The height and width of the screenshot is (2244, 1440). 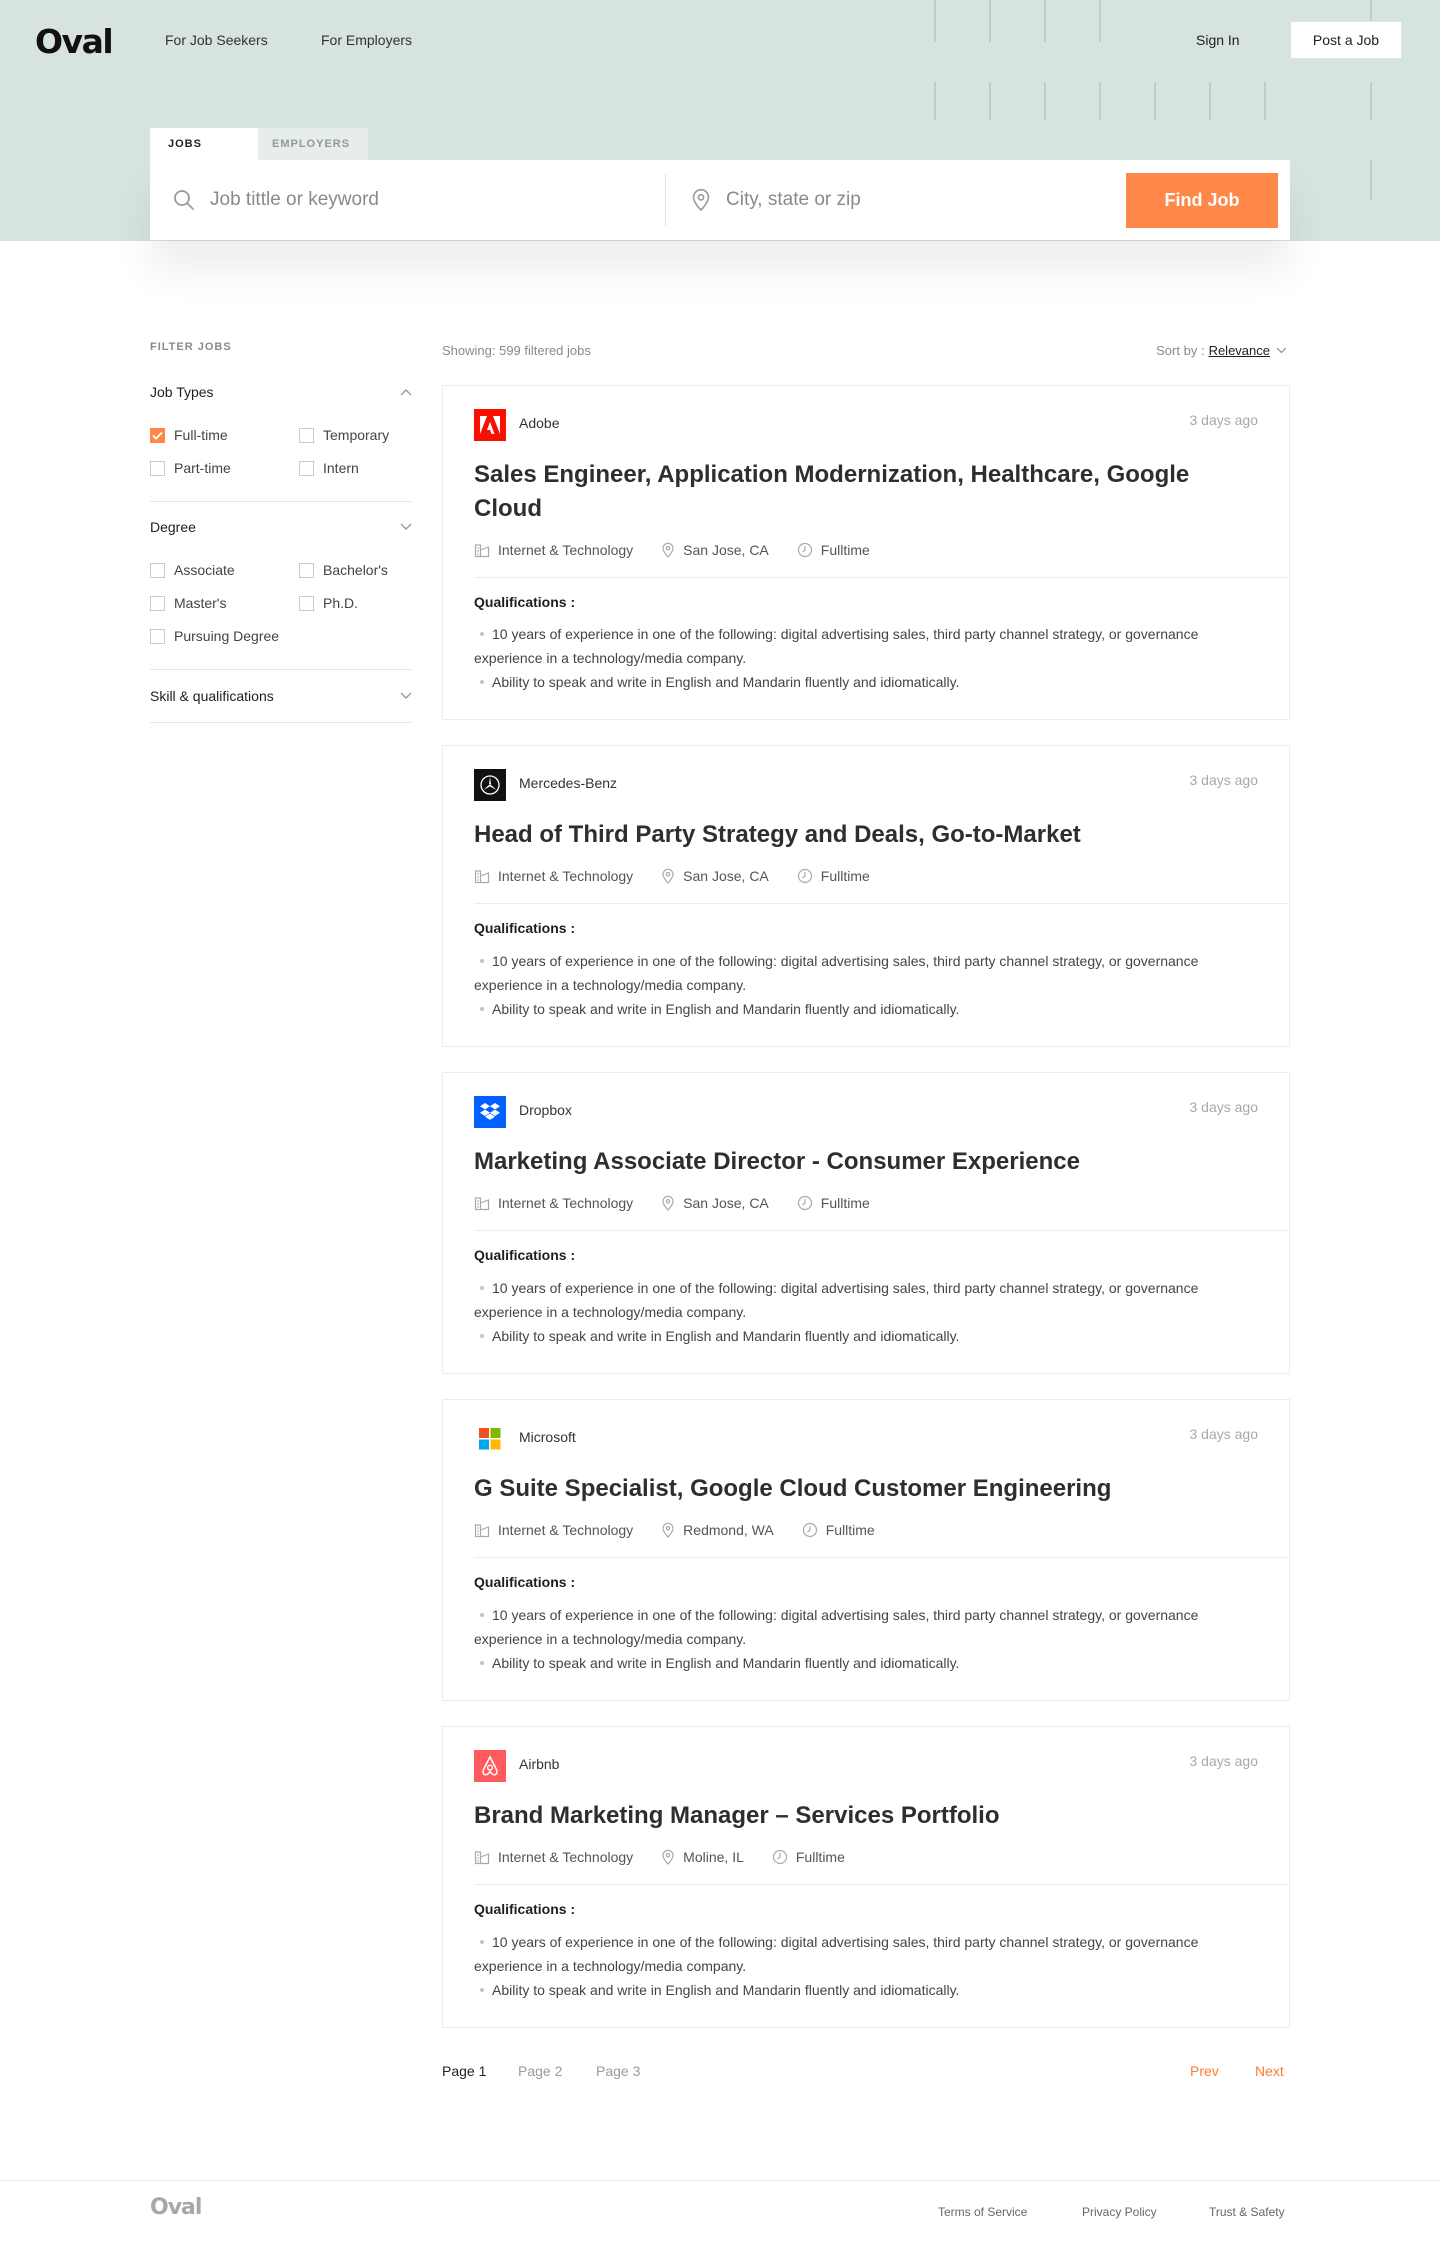 I want to click on page-link-3: Page 3, so click(x=618, y=2071).